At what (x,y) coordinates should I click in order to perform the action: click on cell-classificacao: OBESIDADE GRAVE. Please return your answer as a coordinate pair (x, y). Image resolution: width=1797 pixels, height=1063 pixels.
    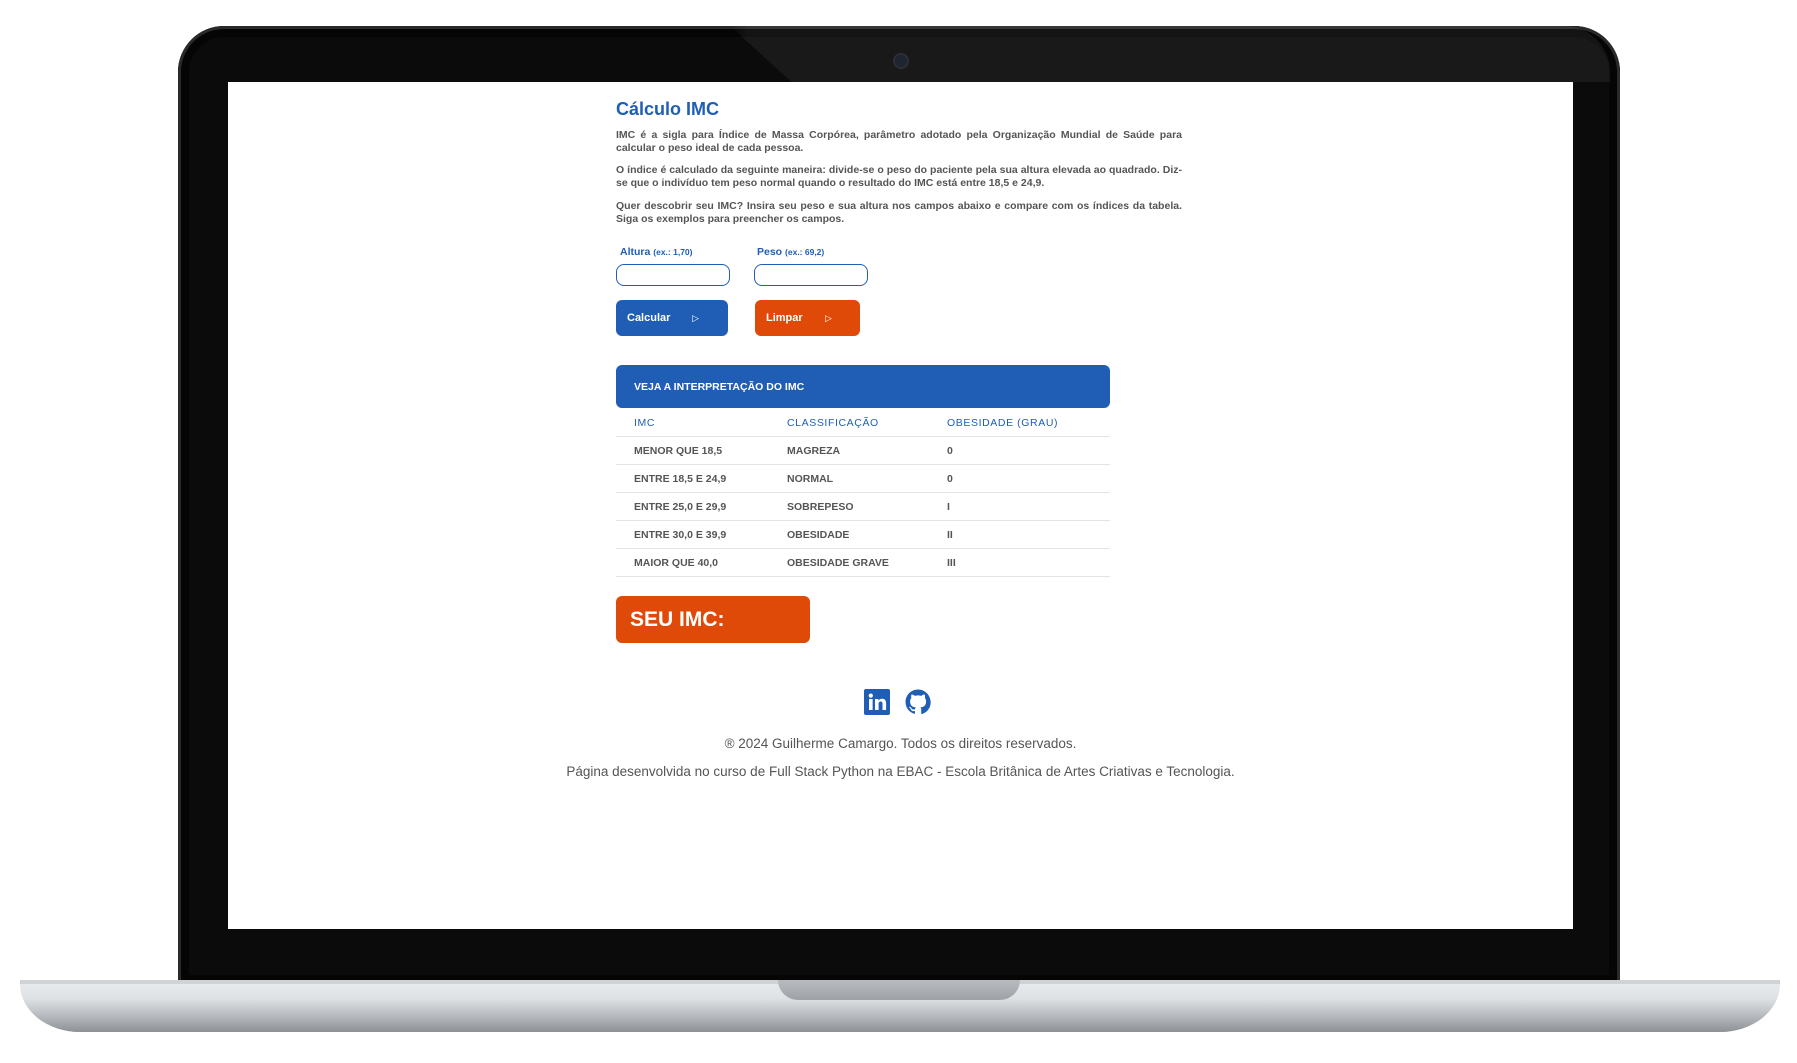
    Looking at the image, I should click on (838, 563).